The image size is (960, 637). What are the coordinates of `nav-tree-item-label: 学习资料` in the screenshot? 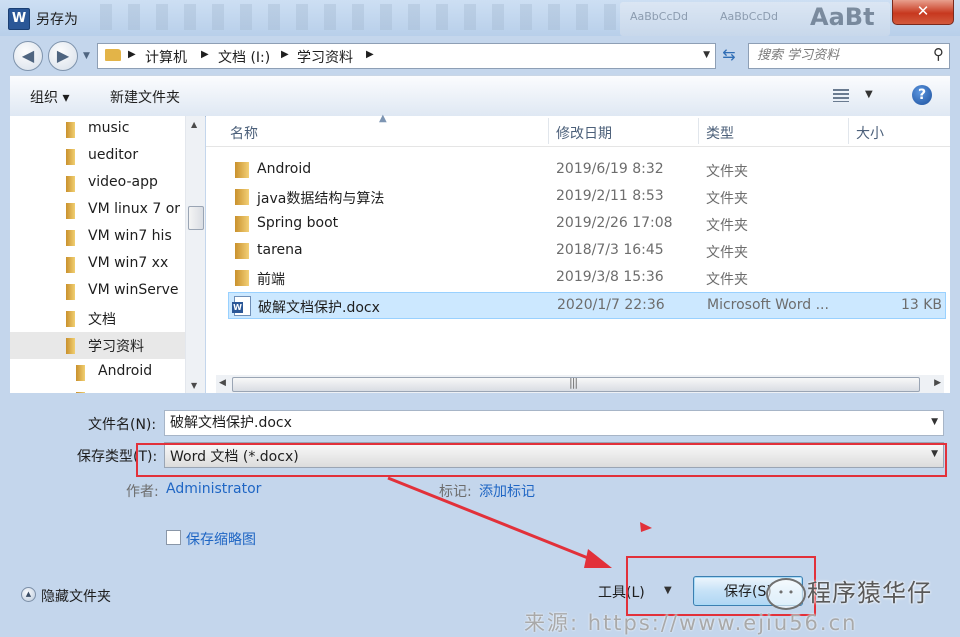 It's located at (116, 347).